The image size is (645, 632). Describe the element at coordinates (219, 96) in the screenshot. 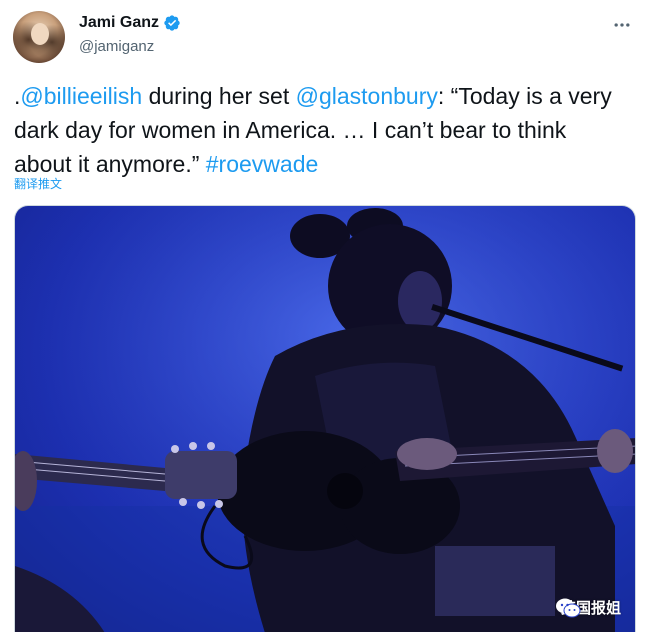

I see `tweet-text-segment-1: during her set` at that location.